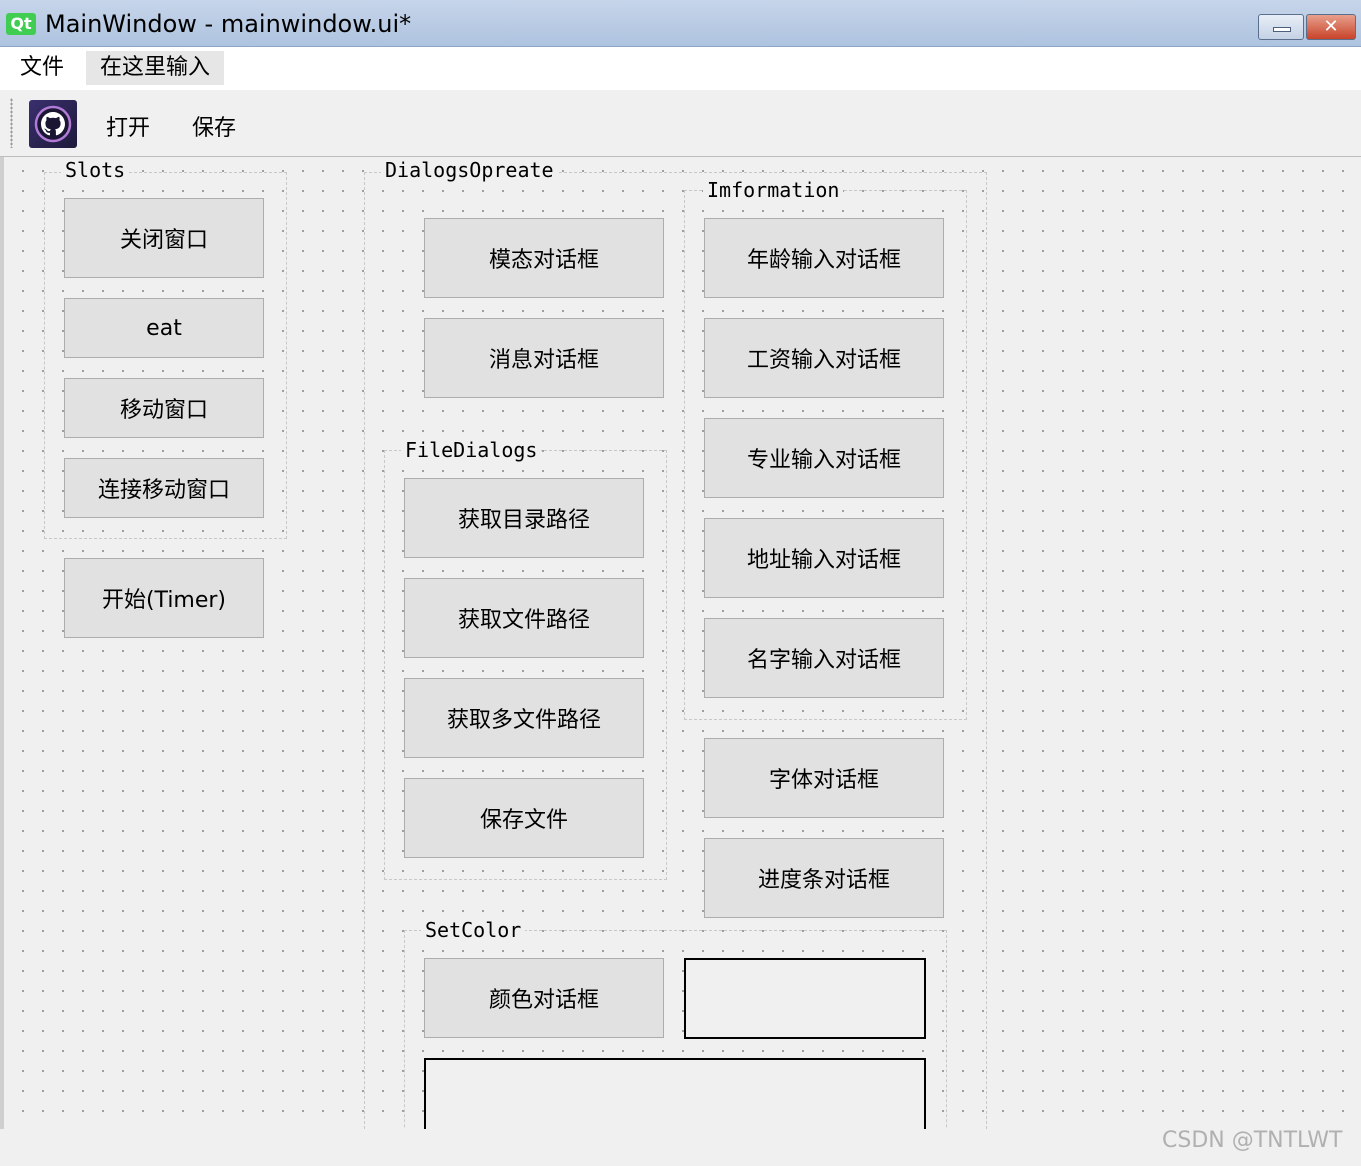 This screenshot has width=1361, height=1166. What do you see at coordinates (824, 358) in the screenshot?
I see `salary-input-dialog-button: 工资输入对话框` at bounding box center [824, 358].